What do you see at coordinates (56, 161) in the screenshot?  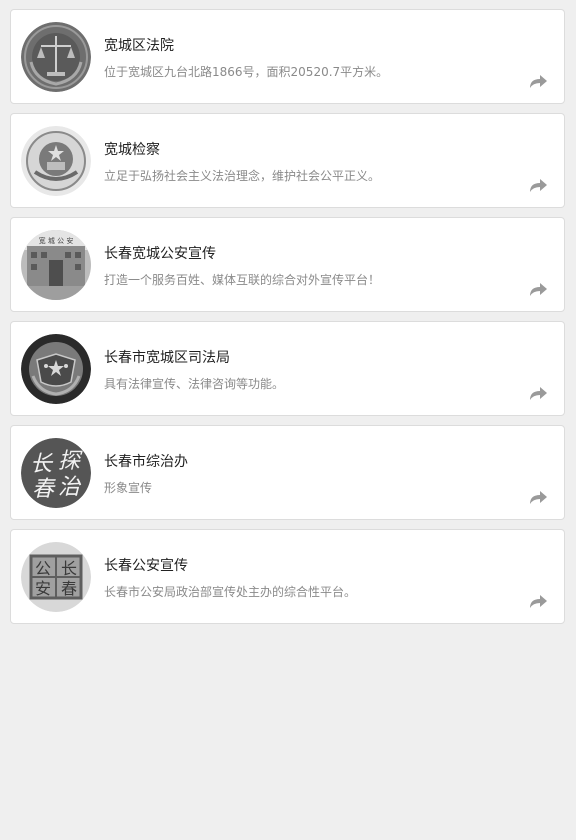 I see `procuratorate-emblem-icon` at bounding box center [56, 161].